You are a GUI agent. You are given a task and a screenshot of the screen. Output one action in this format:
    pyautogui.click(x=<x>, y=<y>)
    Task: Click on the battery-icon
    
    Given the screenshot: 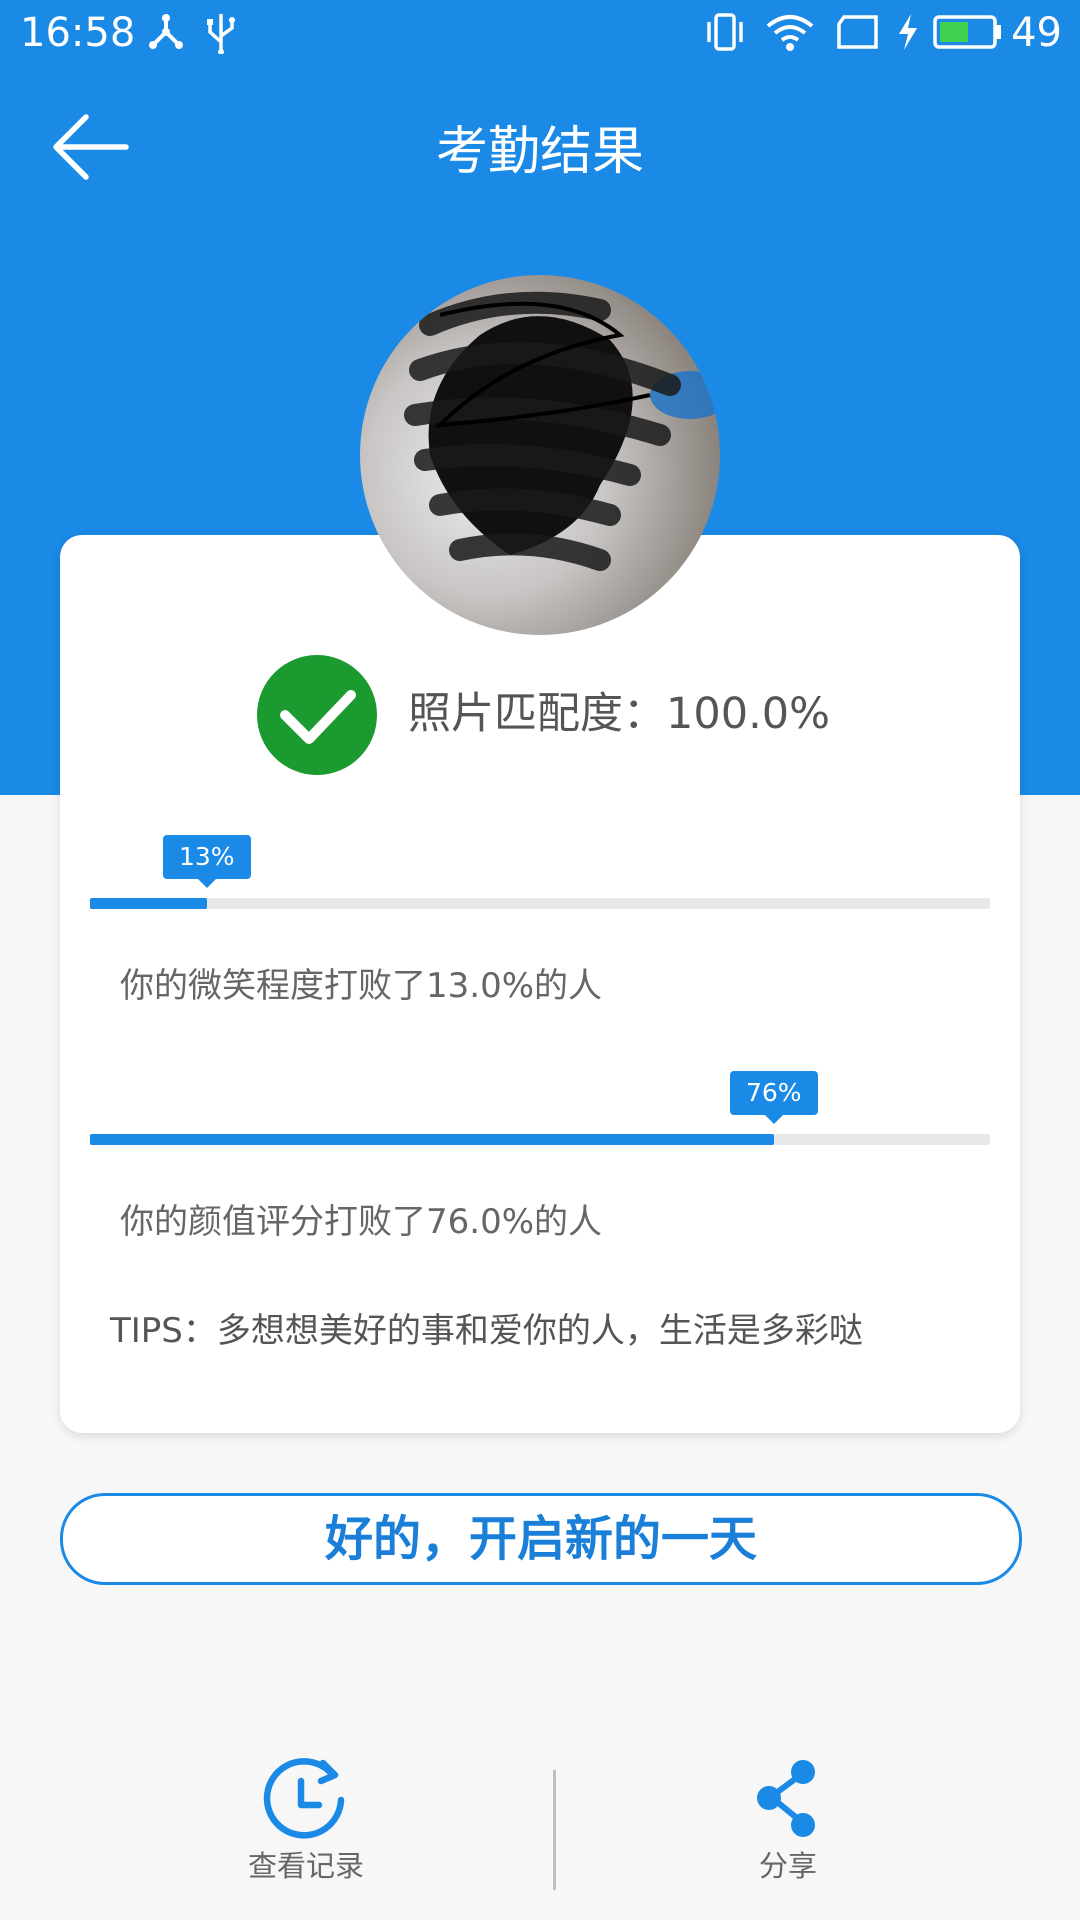 What is the action you would take?
    pyautogui.click(x=967, y=32)
    